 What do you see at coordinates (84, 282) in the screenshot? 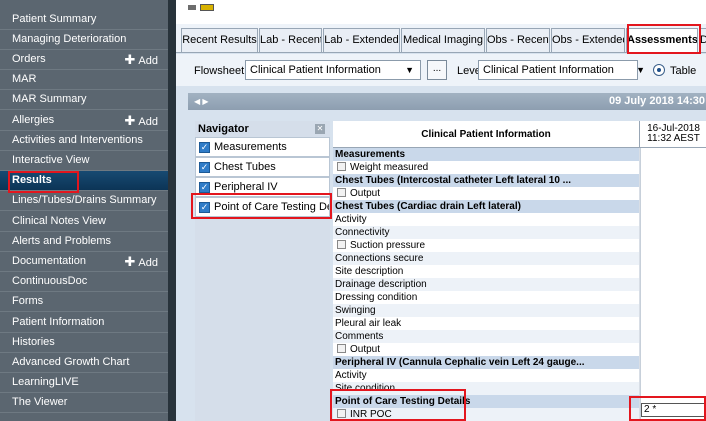
I see `menu-item: ContinuousDoc` at bounding box center [84, 282].